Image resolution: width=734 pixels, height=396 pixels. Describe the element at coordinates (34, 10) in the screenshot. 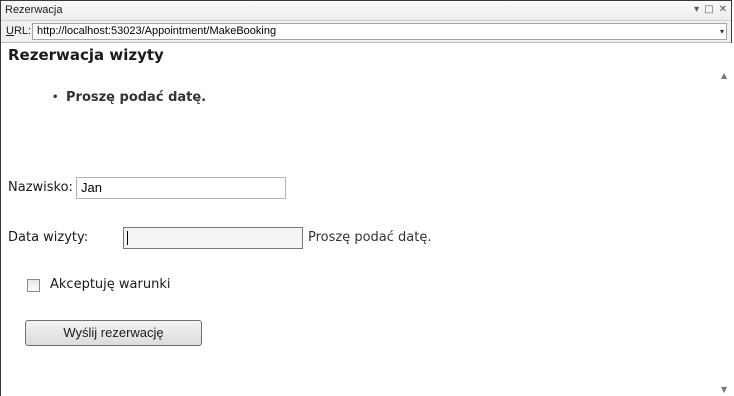

I see `window-title: Rezerwacja` at that location.